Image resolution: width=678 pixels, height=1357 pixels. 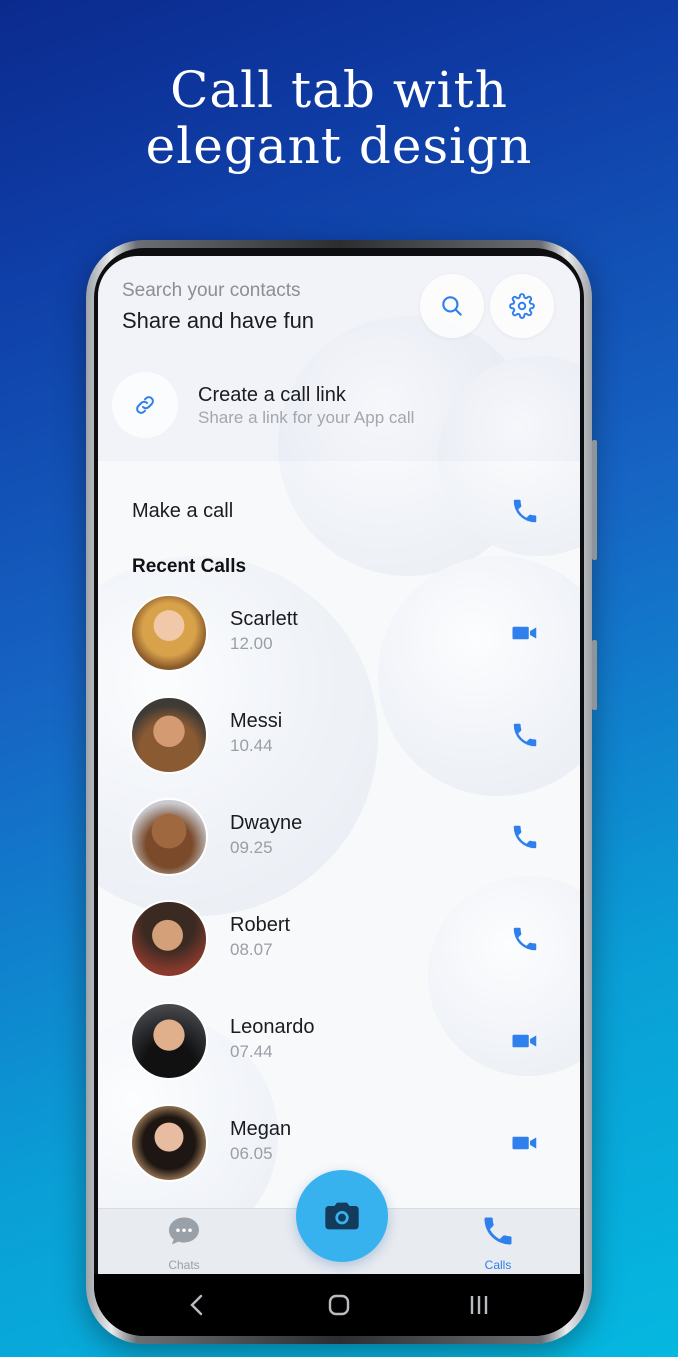 I want to click on search-button, so click(x=452, y=306).